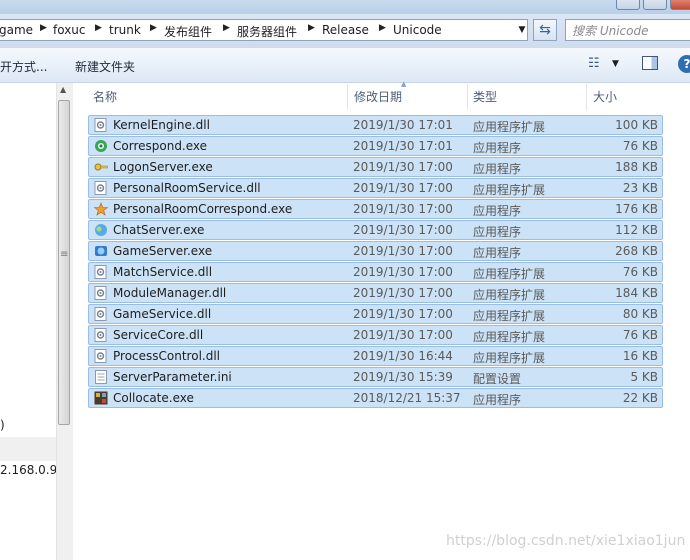  I want to click on column-header-size: 大小, so click(605, 96).